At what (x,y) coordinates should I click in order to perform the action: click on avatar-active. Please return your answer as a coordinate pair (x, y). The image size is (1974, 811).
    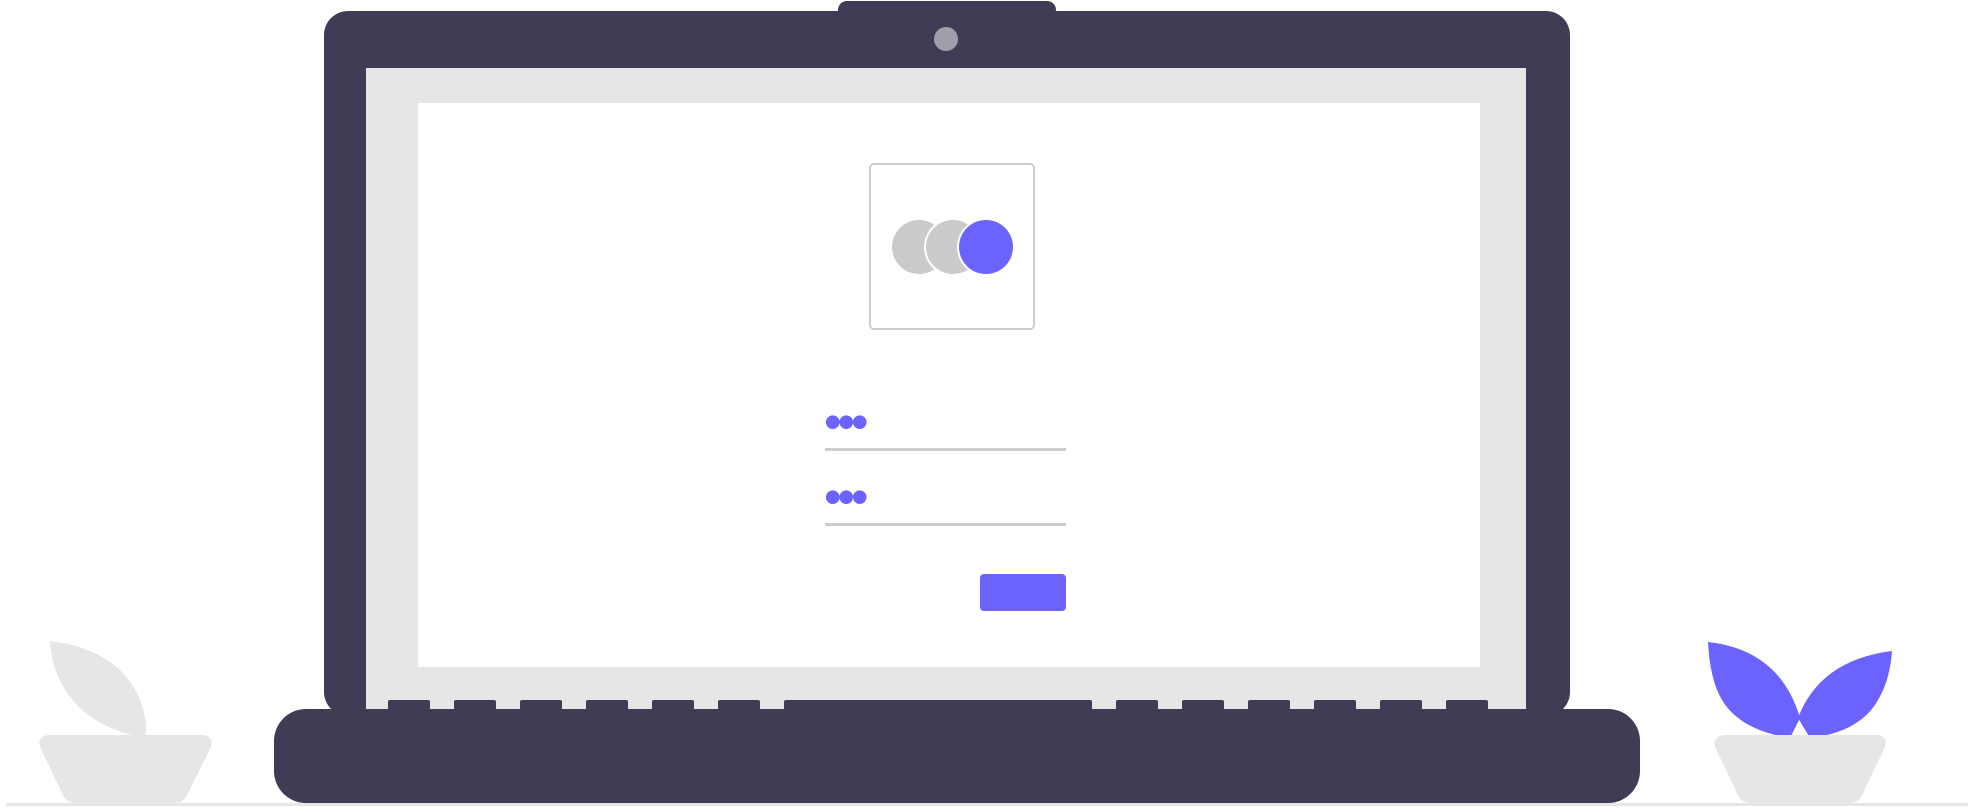
    Looking at the image, I should click on (986, 247).